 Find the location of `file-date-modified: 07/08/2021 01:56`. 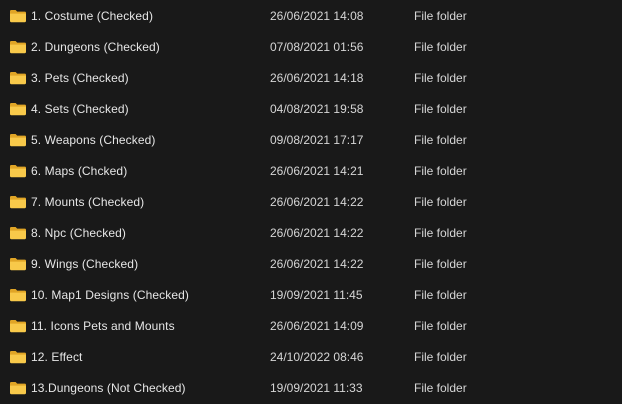

file-date-modified: 07/08/2021 01:56 is located at coordinates (317, 47).